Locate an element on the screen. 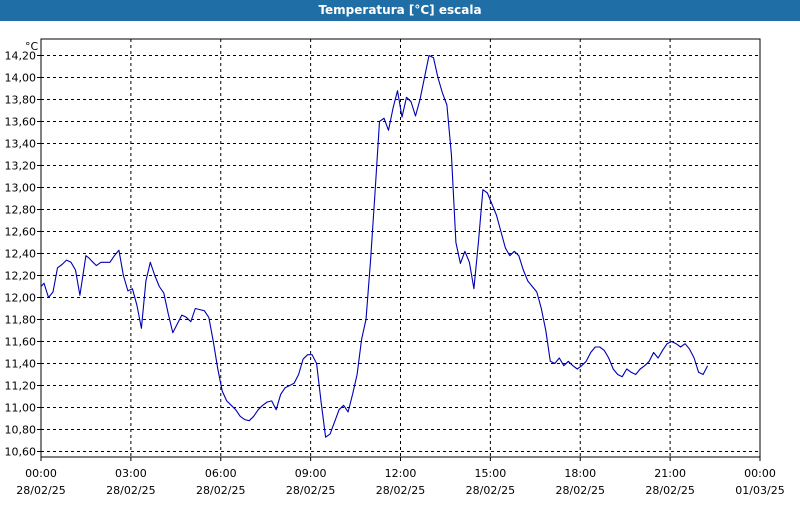 The image size is (800, 505). x-tick-time-label: 09:00 is located at coordinates (311, 473).